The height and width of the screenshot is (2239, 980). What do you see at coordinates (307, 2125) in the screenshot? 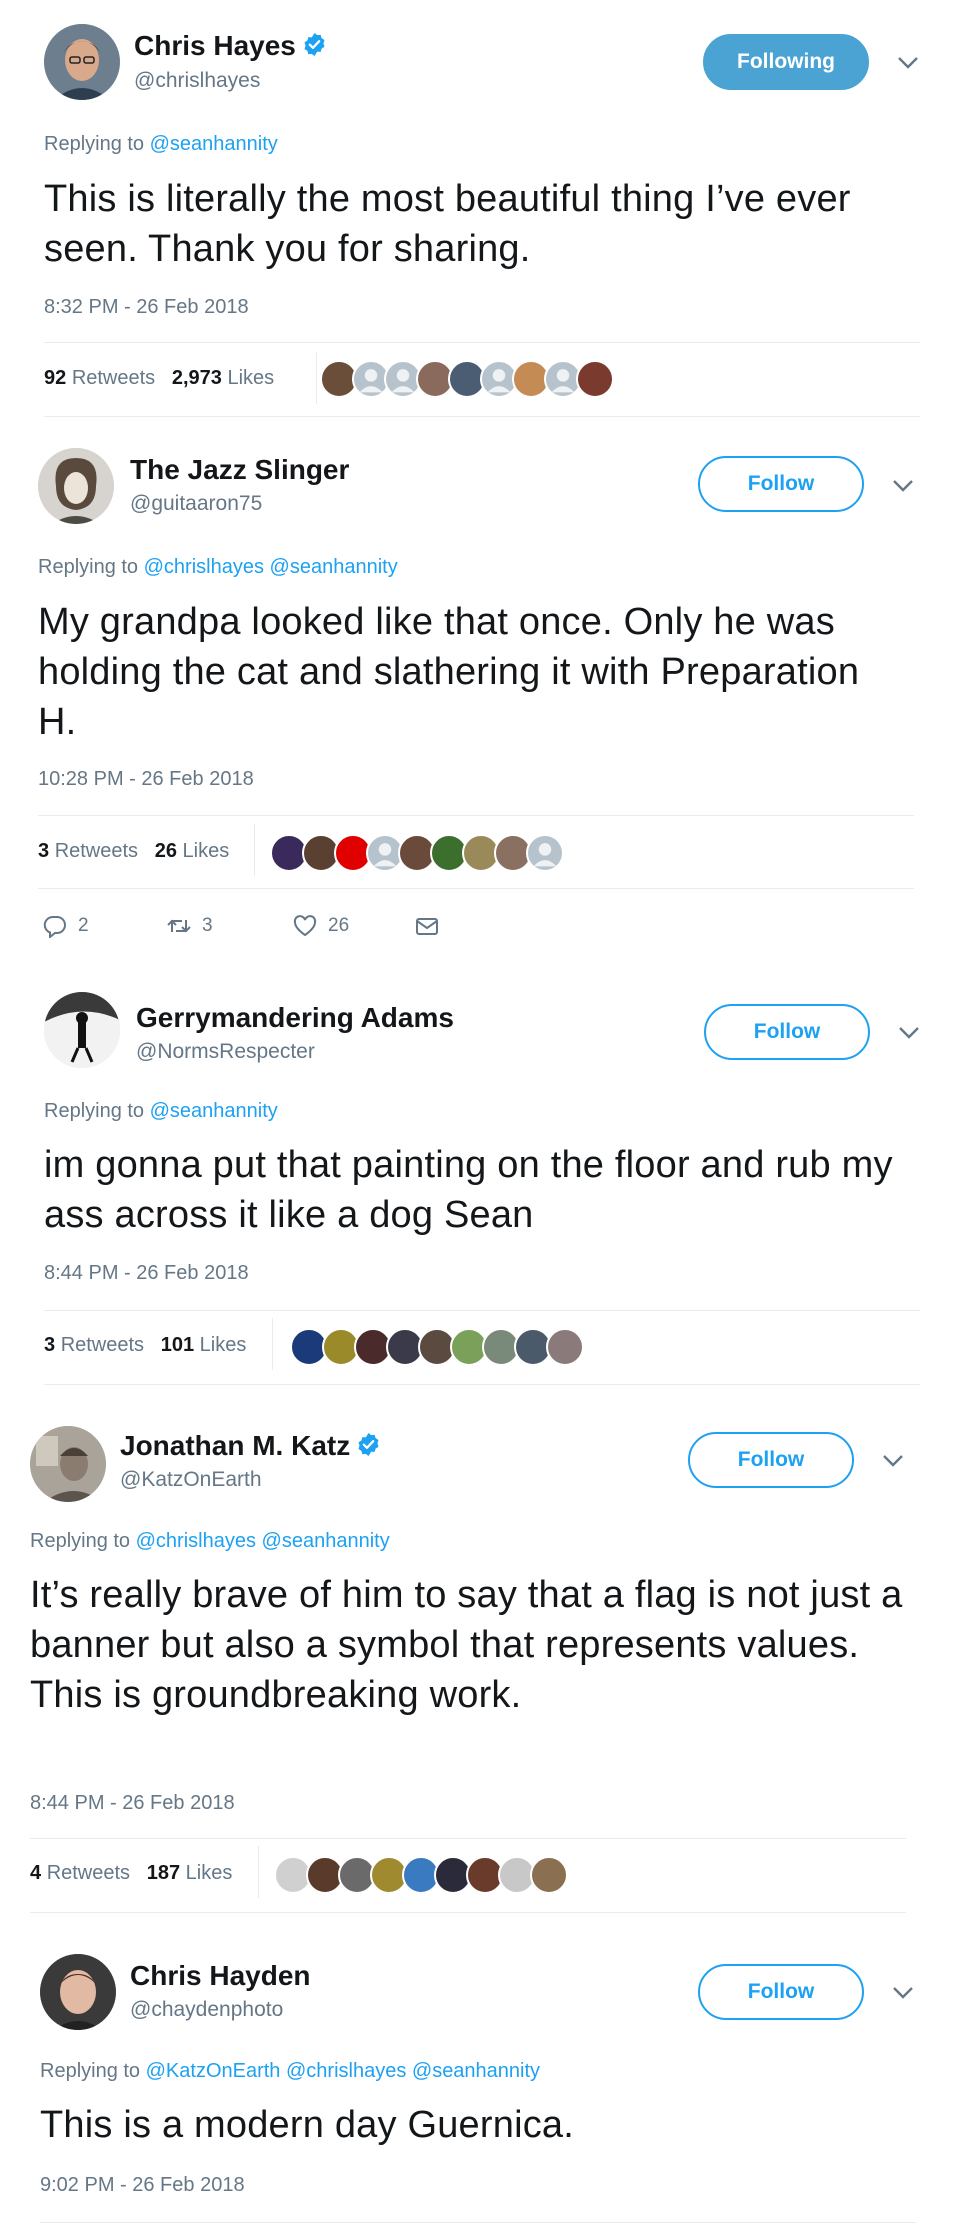
I see `tweet-text: This is a modern day Guernica.` at bounding box center [307, 2125].